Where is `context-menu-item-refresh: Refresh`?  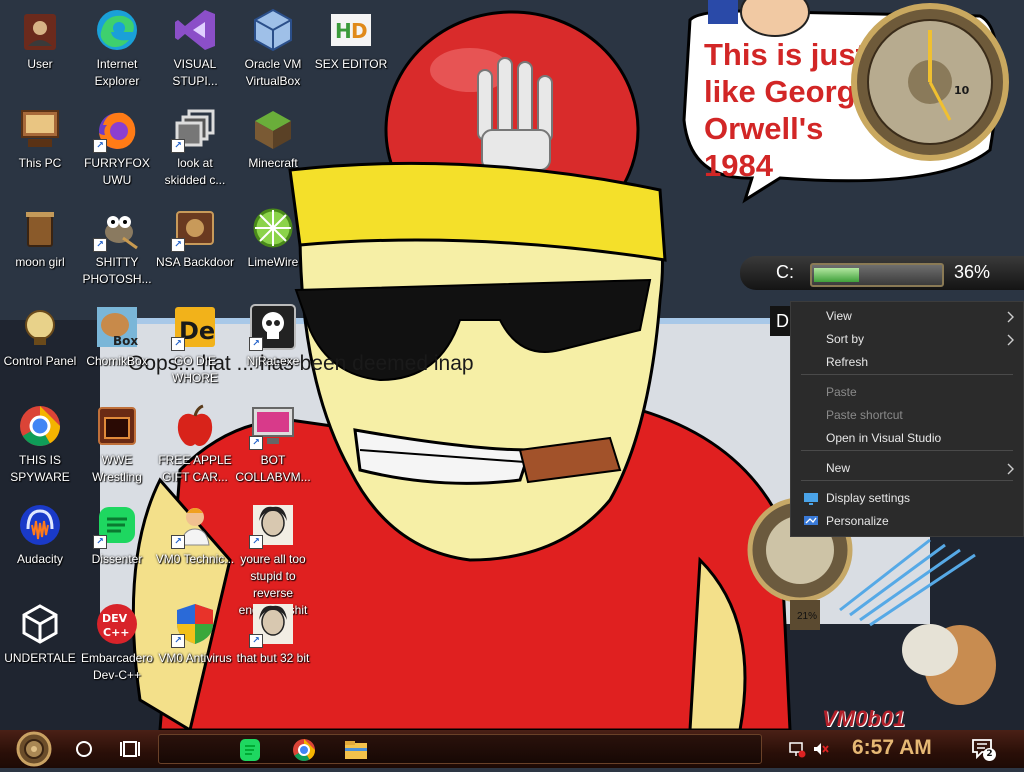 context-menu-item-refresh: Refresh is located at coordinates (907, 363).